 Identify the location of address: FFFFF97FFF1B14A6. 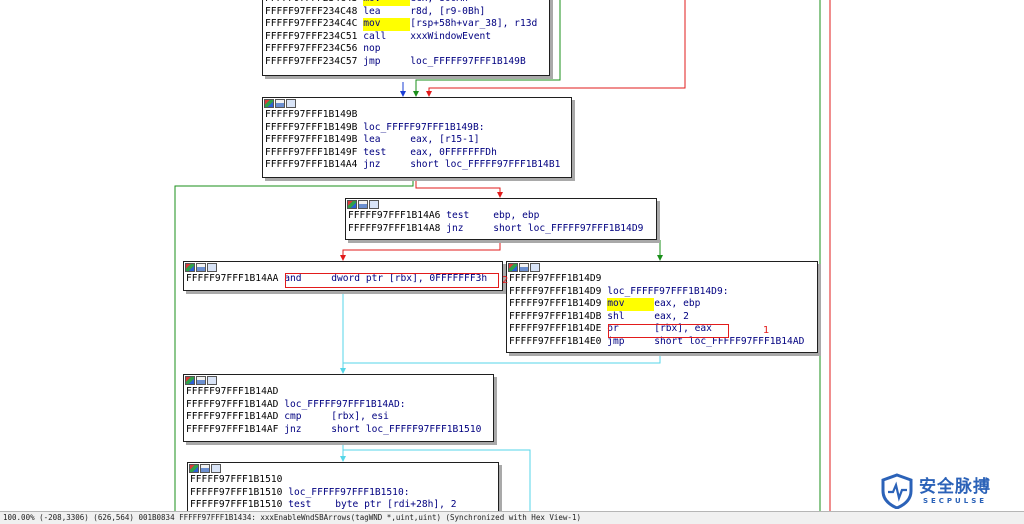
(394, 215).